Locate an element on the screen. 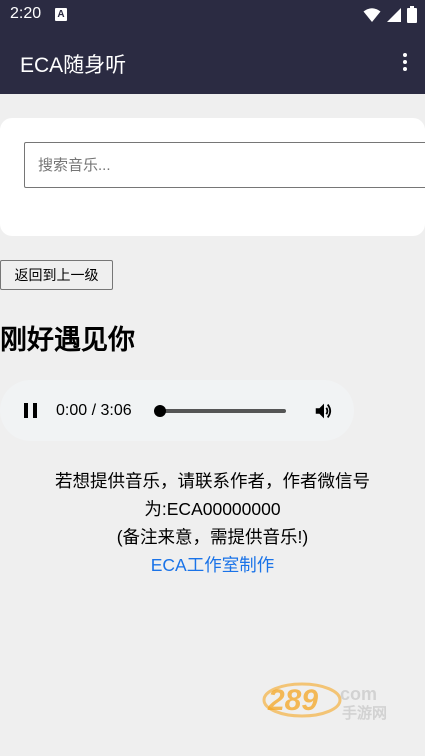 The height and width of the screenshot is (756, 425). app-bar: ECA随身听 is located at coordinates (212, 62).